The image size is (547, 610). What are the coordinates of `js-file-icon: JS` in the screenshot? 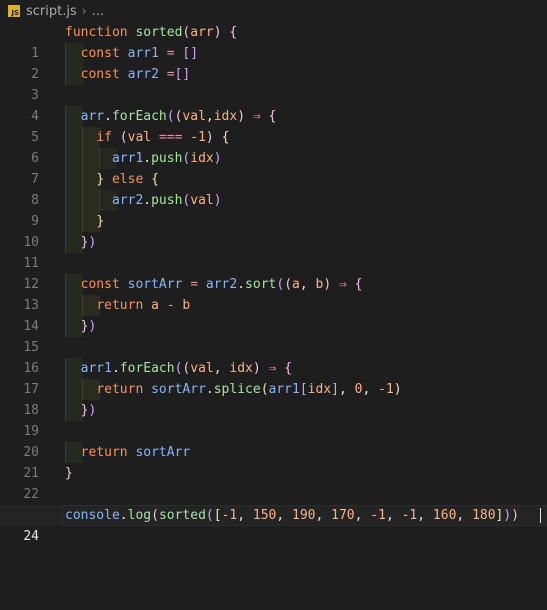 It's located at (14, 11).